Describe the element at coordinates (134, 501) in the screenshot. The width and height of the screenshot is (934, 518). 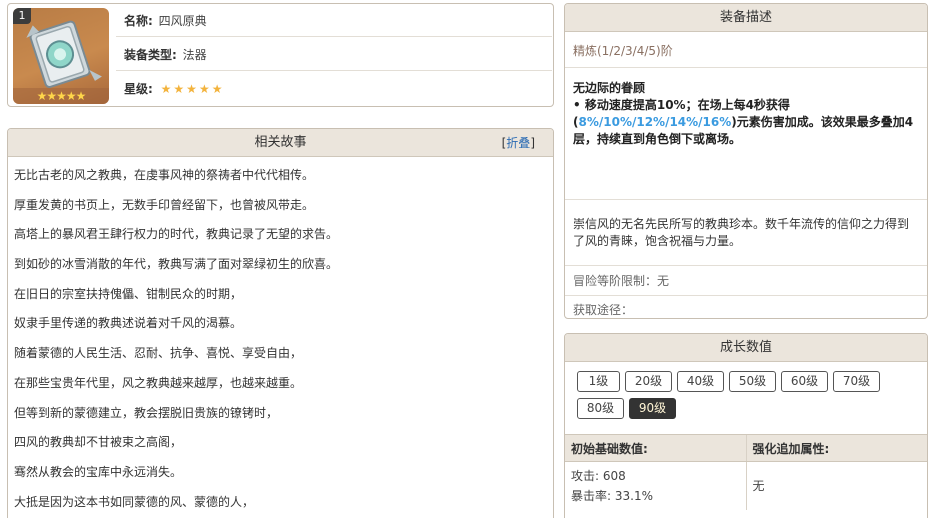
I see `story-line: 大抵是因为这本书如同蒙德的风、蒙德的人，` at that location.